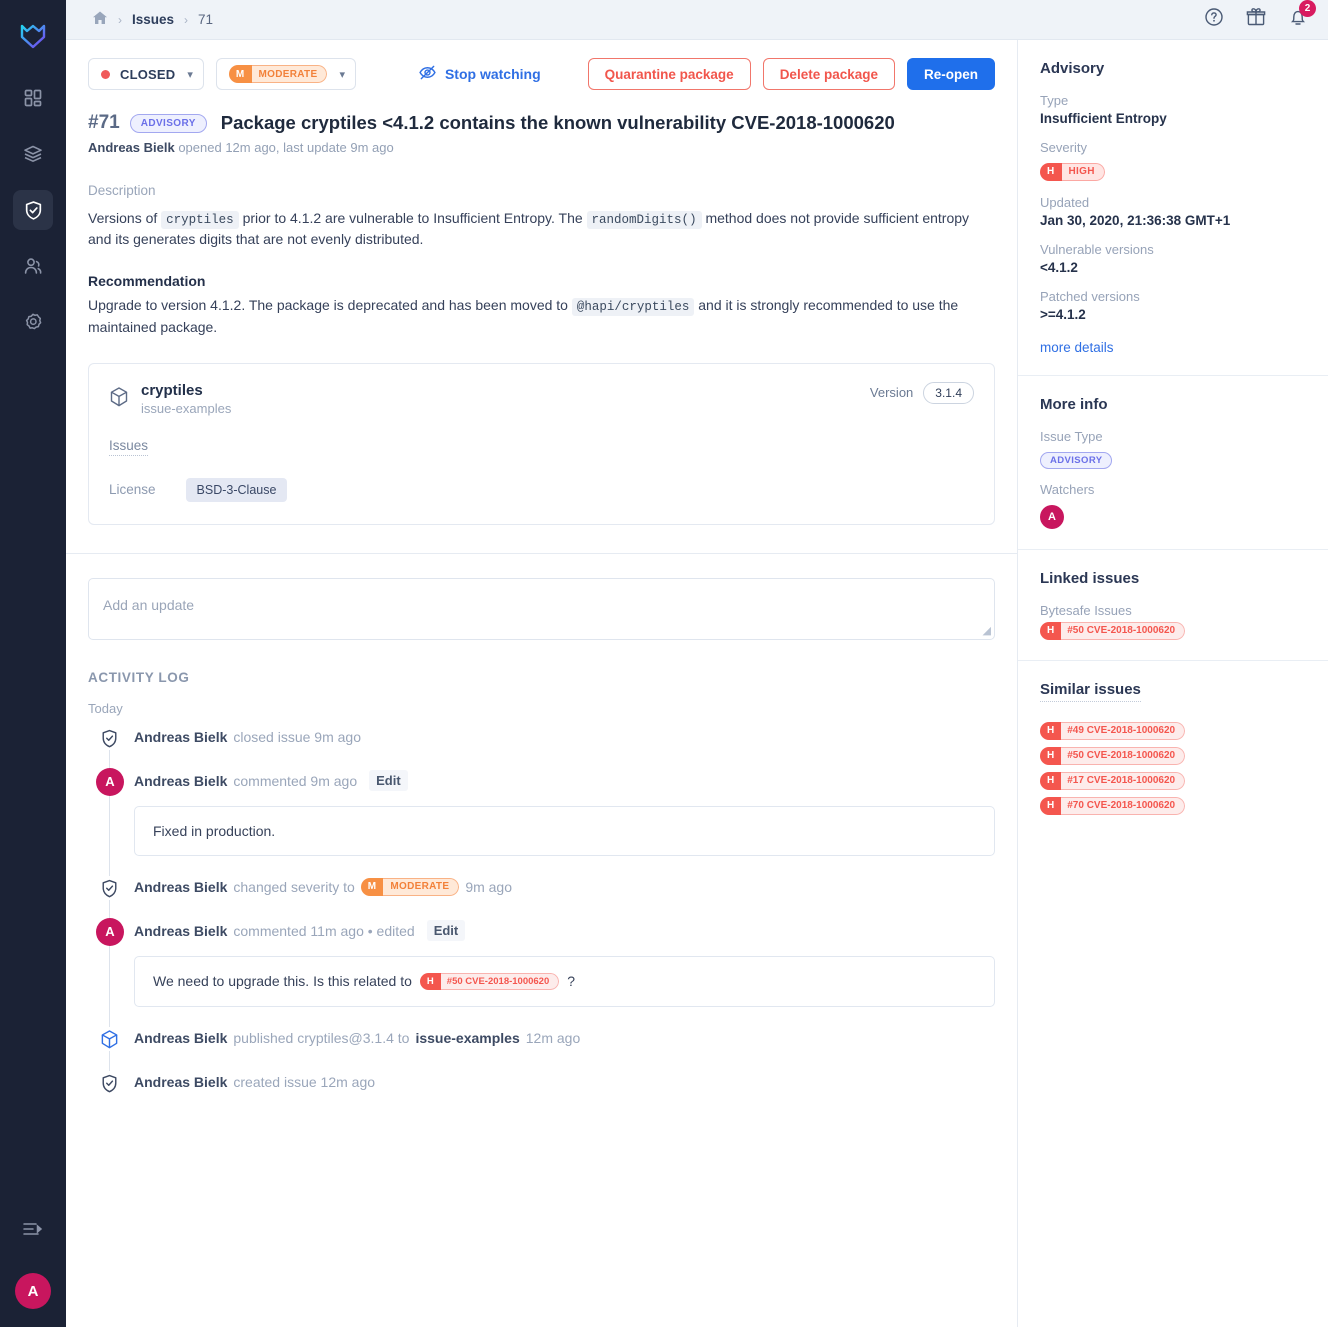  I want to click on activity-log-heading: ACTIVITY LOG, so click(139, 677).